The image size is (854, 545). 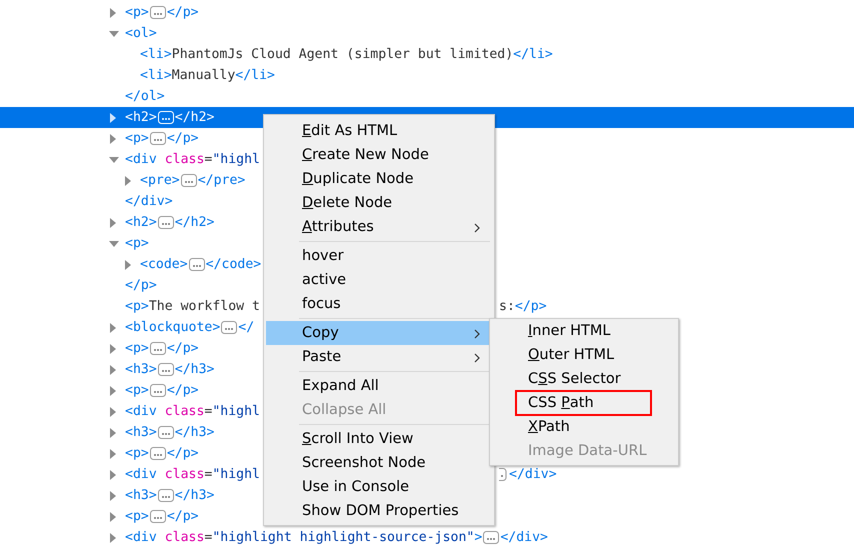 What do you see at coordinates (343, 54) in the screenshot?
I see `code-text: PhantomJs Cloud Agent (simpler but limited)` at bounding box center [343, 54].